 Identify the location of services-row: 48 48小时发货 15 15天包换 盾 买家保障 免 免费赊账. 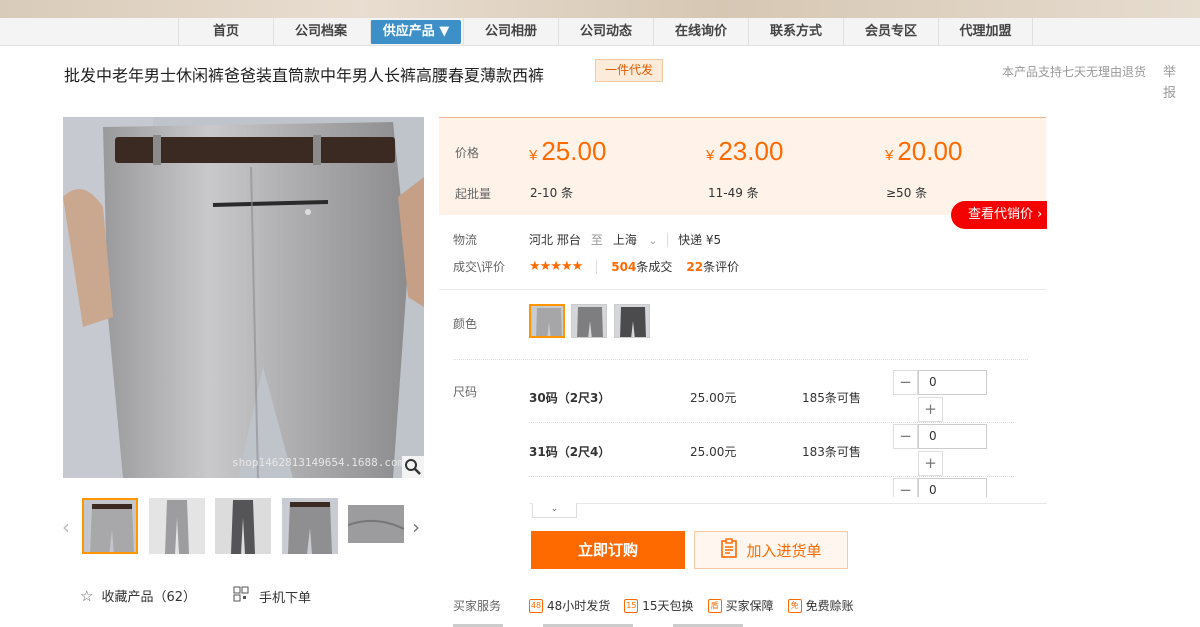
(691, 605).